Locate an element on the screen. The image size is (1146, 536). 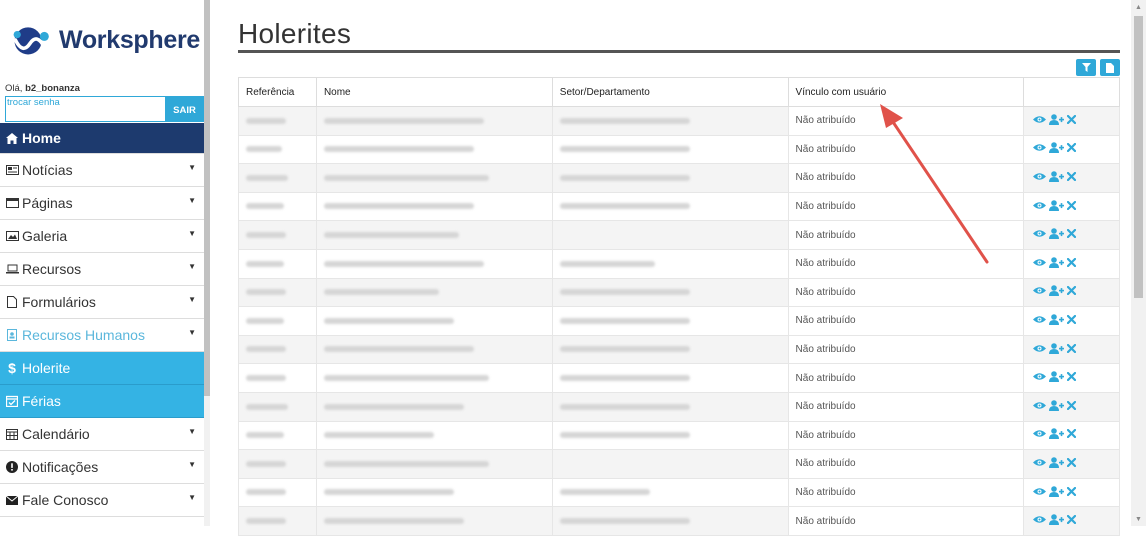
sidebar-item-galeria: Galeria ▼ is located at coordinates (102, 236).